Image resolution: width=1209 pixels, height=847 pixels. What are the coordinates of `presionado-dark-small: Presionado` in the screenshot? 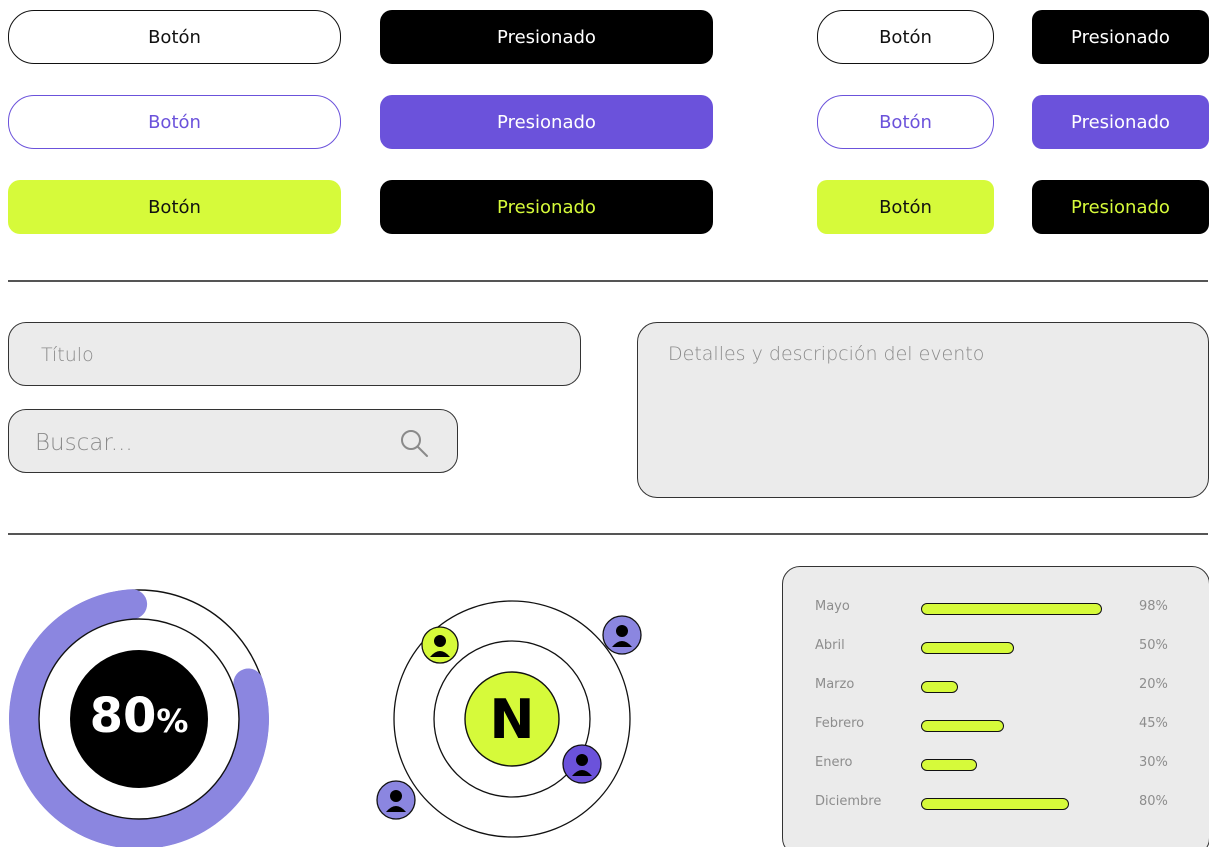 It's located at (1120, 37).